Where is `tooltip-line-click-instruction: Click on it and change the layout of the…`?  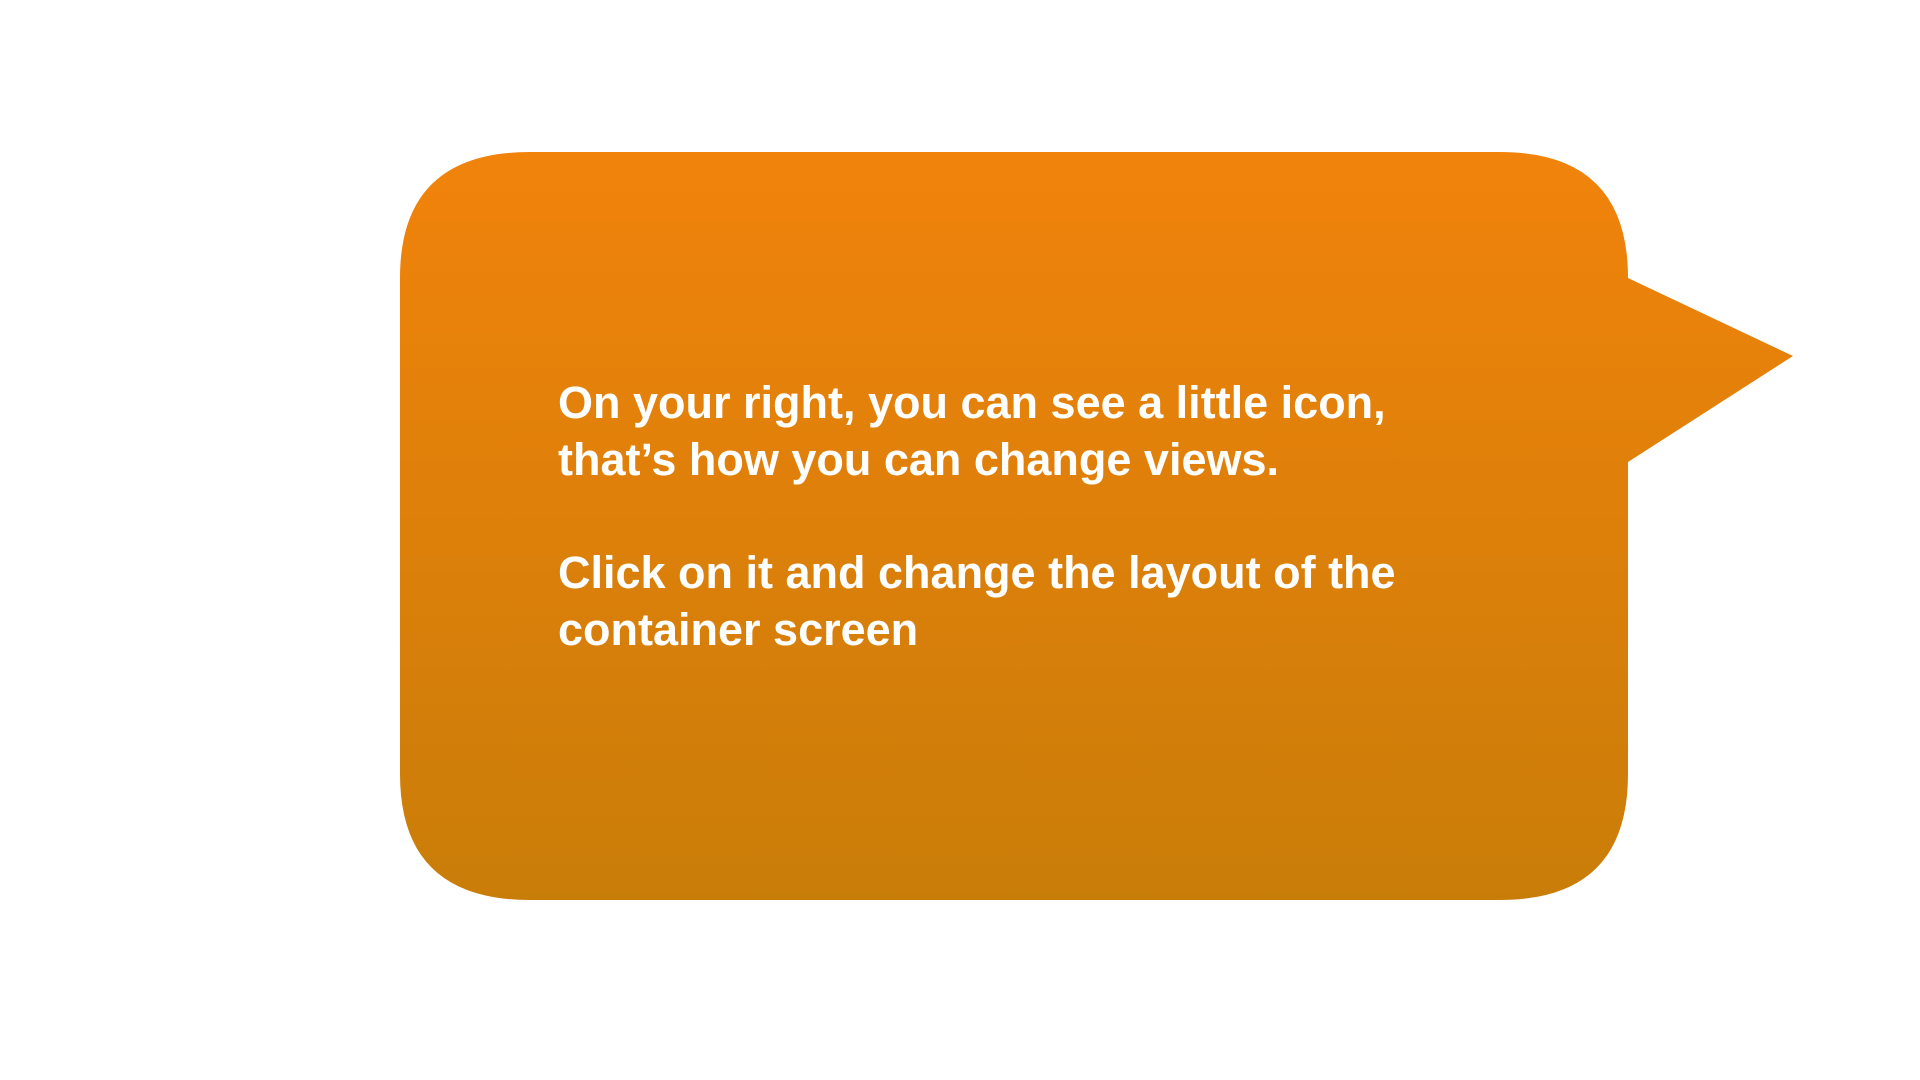 tooltip-line-click-instruction: Click on it and change the layout of the… is located at coordinates (977, 601).